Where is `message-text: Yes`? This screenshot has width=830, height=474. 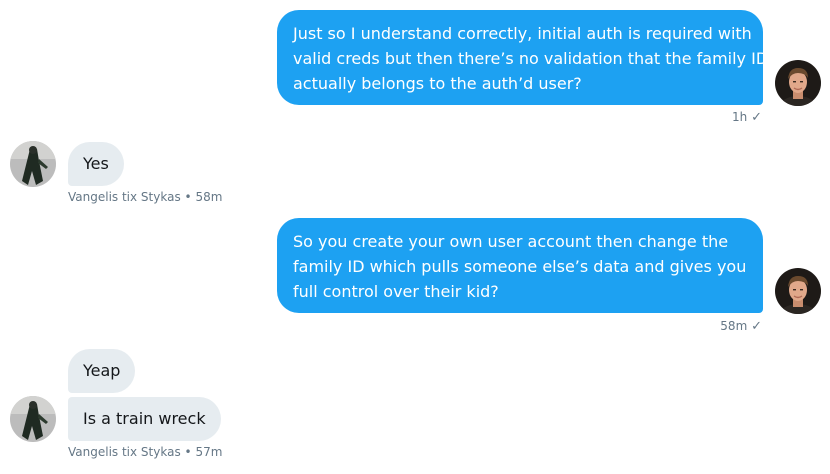
message-text: Yes is located at coordinates (96, 163).